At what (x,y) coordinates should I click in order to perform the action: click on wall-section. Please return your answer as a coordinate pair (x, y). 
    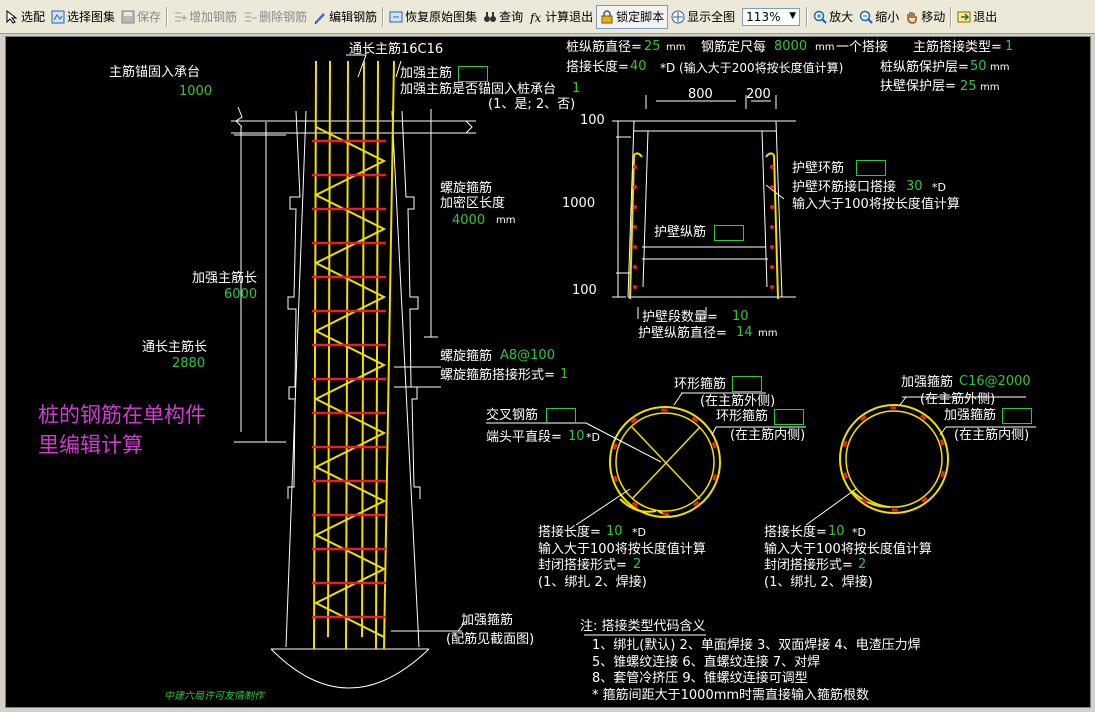
    Looking at the image, I should click on (704, 207).